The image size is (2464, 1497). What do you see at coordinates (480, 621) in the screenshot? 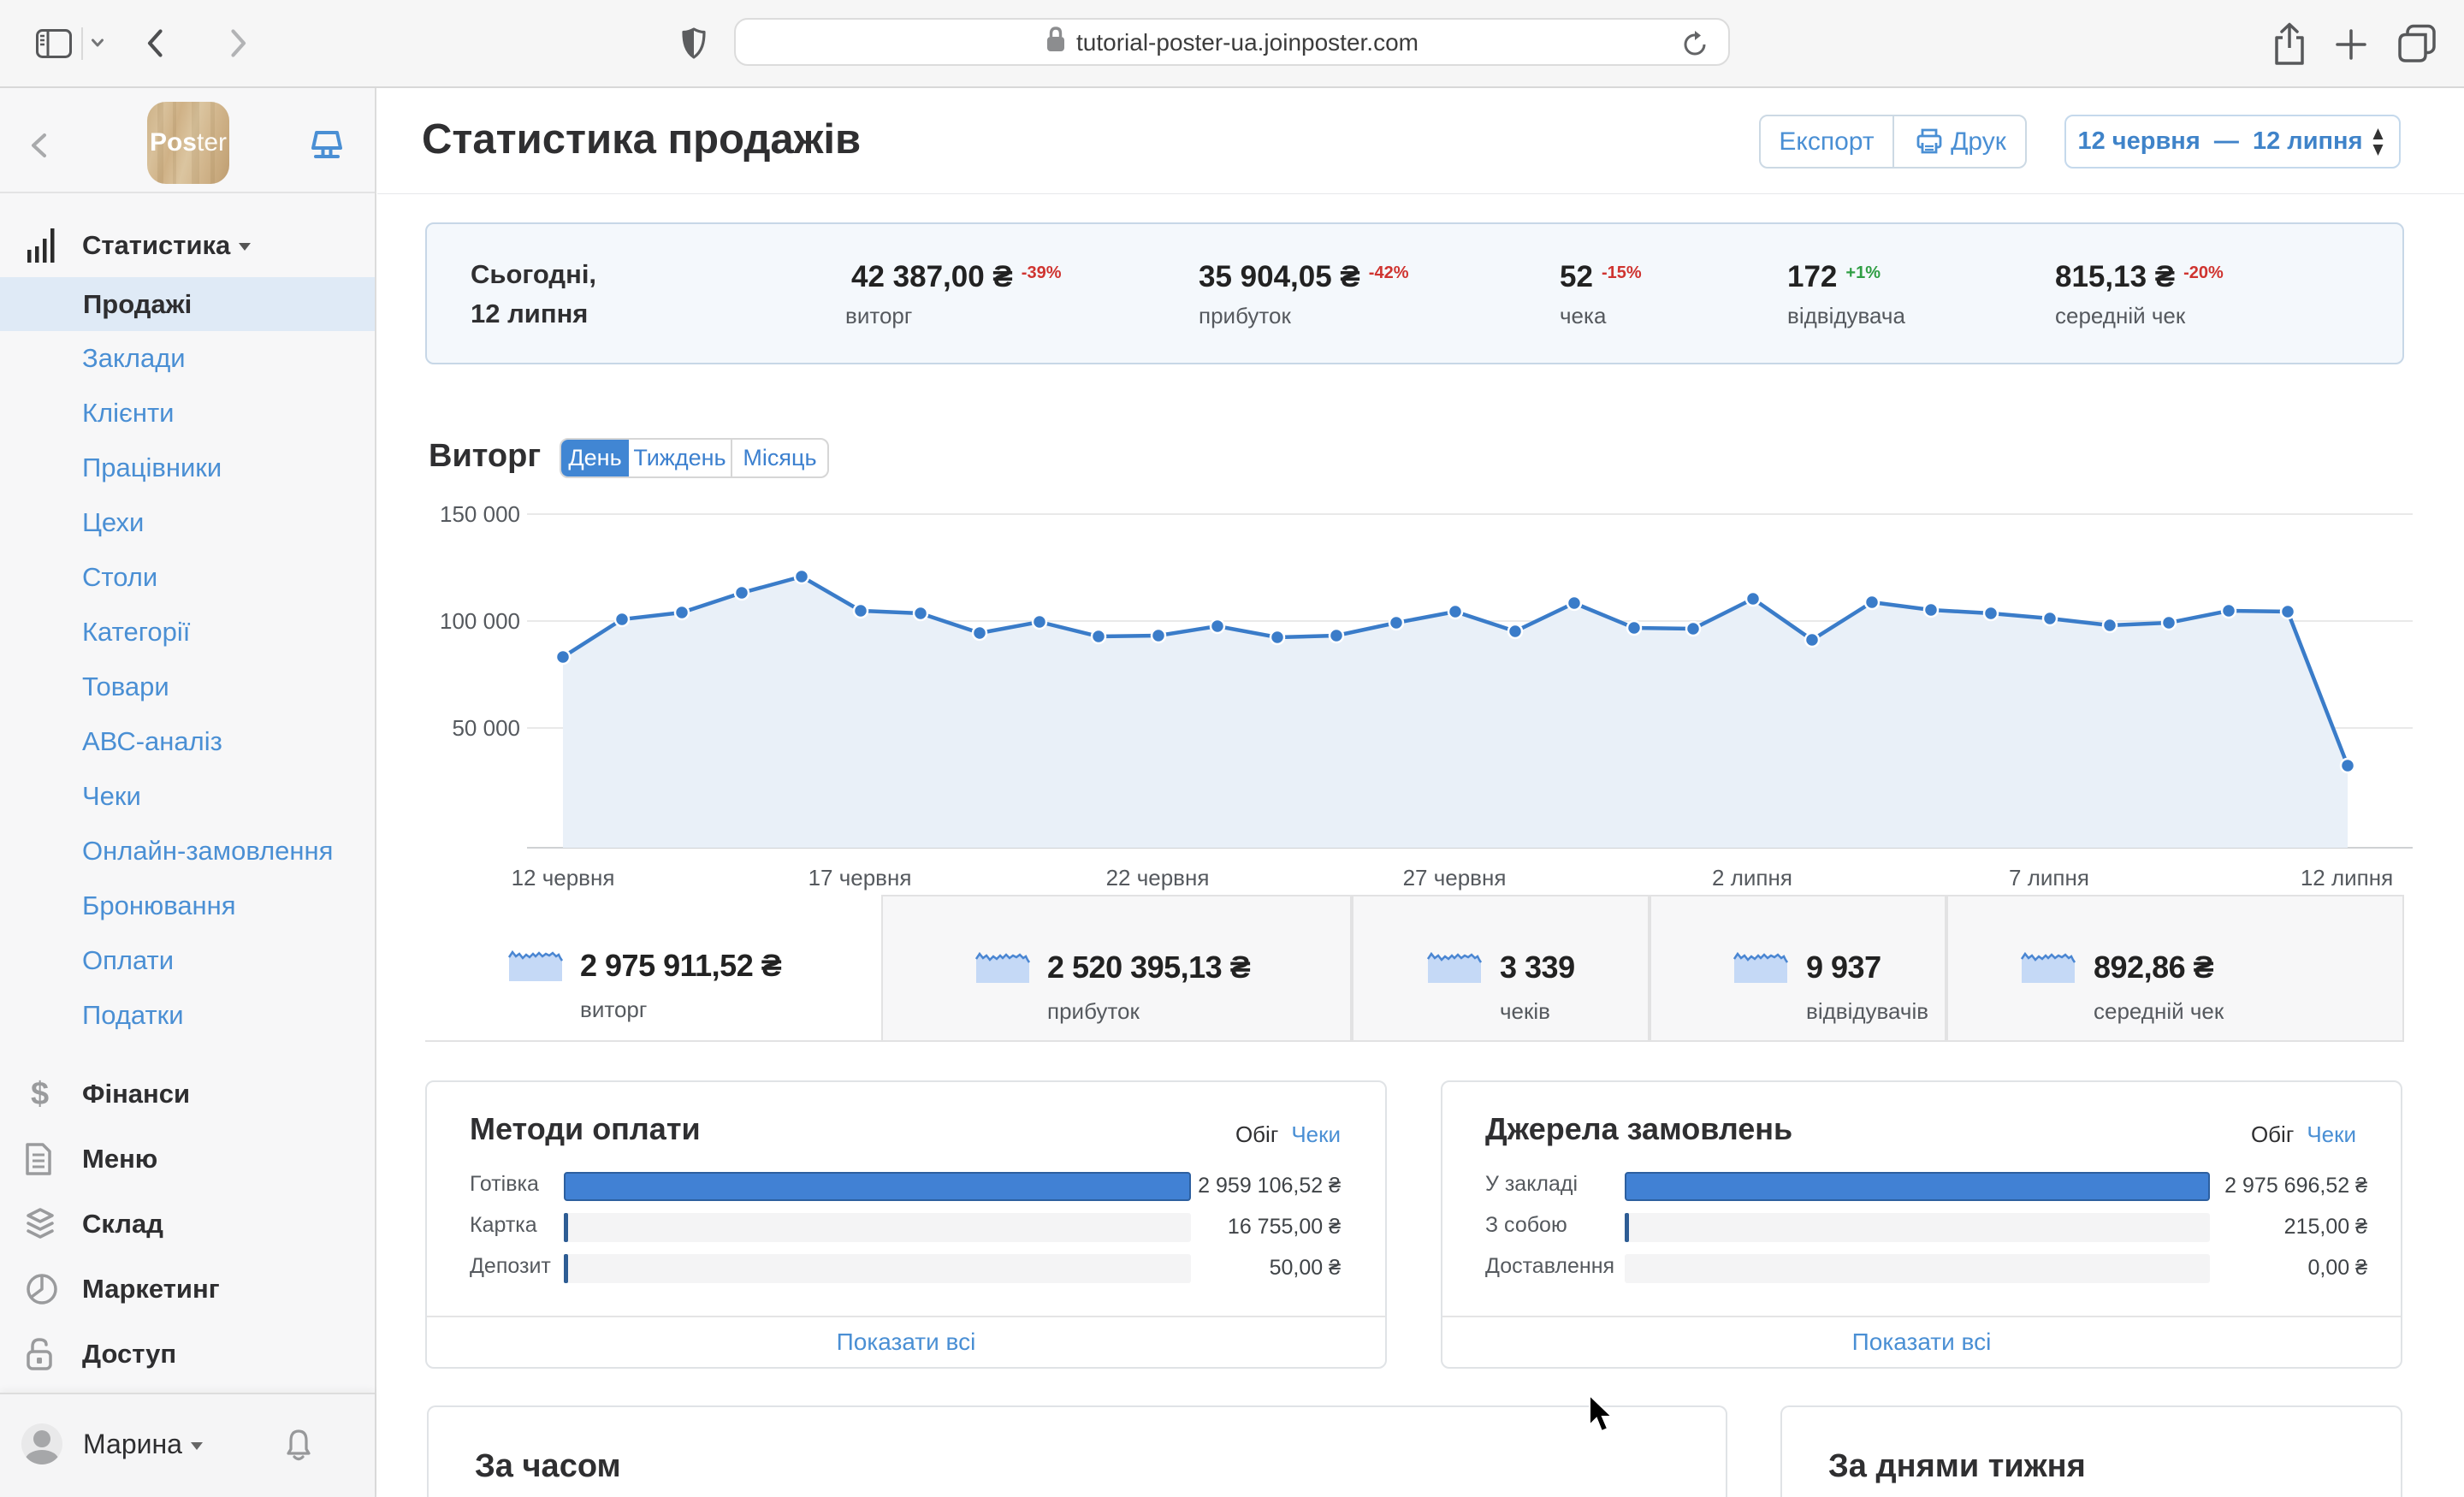
I see `svg-text: 100 000` at bounding box center [480, 621].